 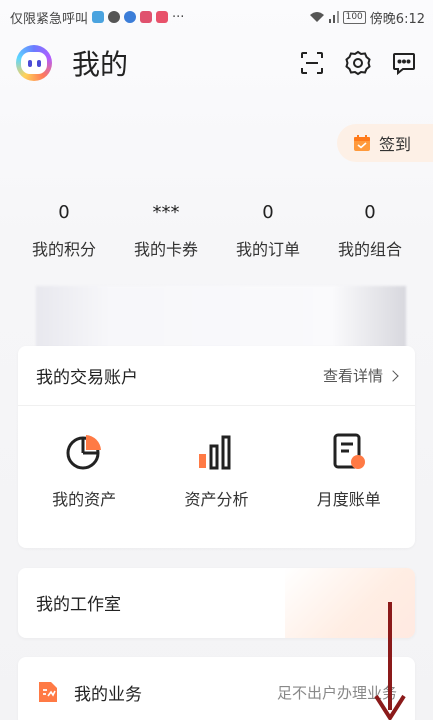 I want to click on checkin-button: 签到, so click(x=385, y=143).